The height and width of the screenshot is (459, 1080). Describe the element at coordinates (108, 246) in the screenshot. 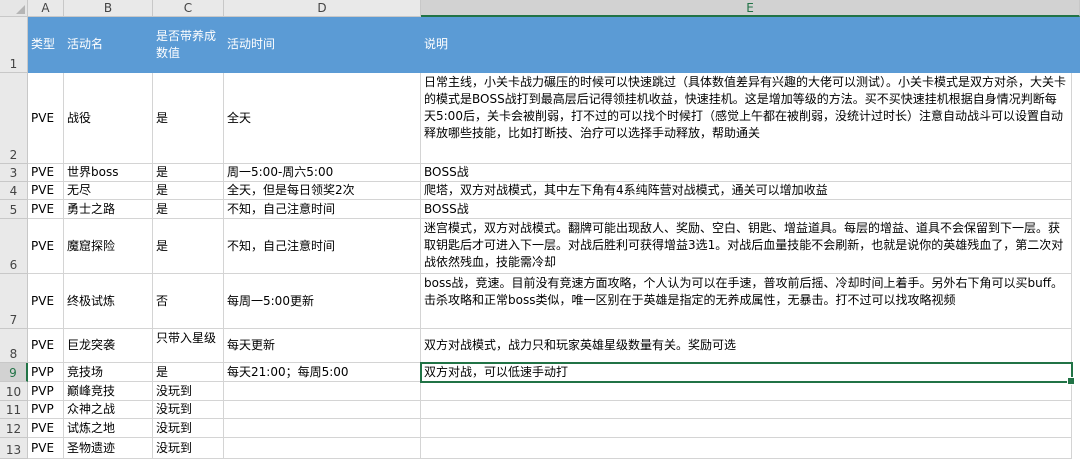

I see `cell-b6: 魔窟探险` at that location.